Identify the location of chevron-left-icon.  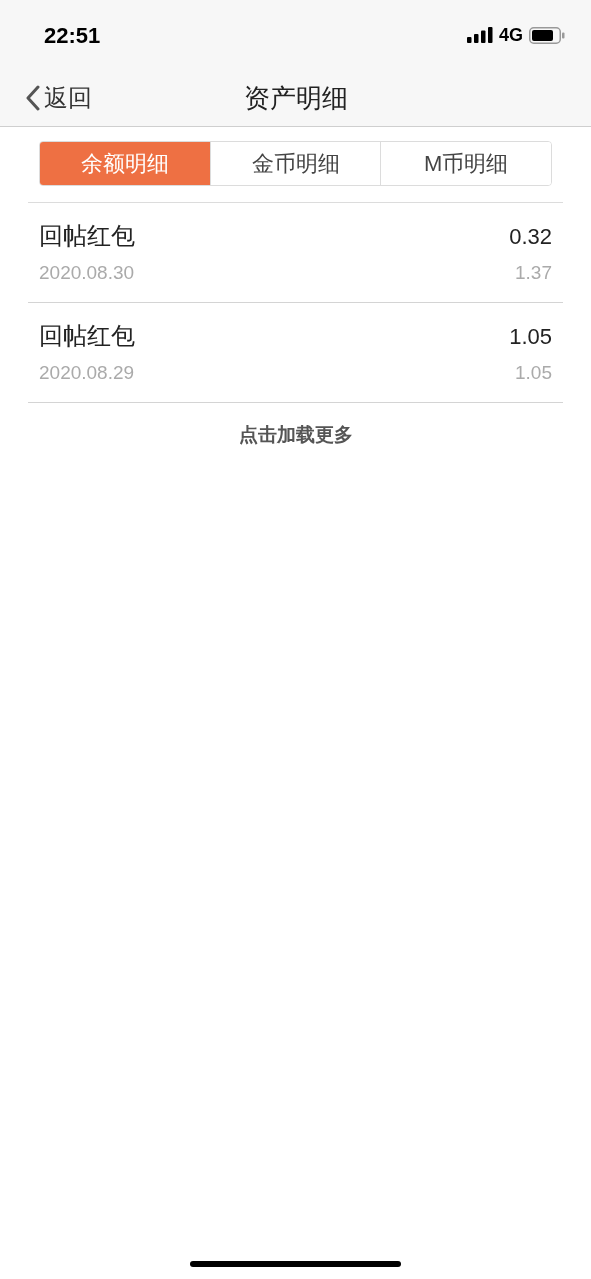
(33, 98).